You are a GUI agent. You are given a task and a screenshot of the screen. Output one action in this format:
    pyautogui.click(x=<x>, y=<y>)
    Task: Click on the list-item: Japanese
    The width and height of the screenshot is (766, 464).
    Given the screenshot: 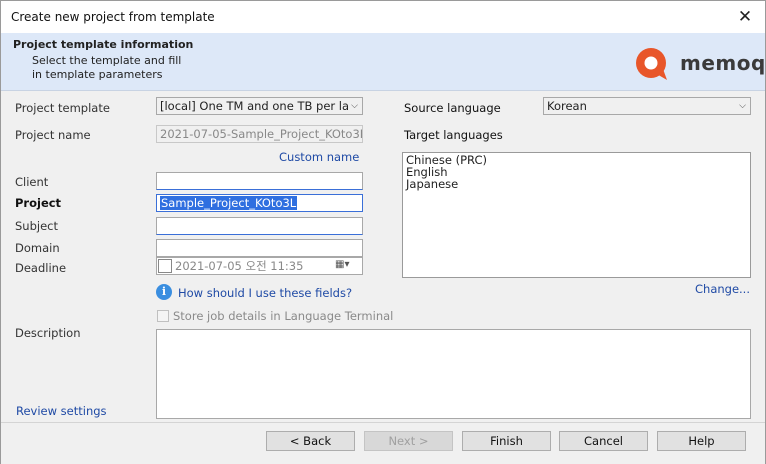 What is the action you would take?
    pyautogui.click(x=576, y=184)
    